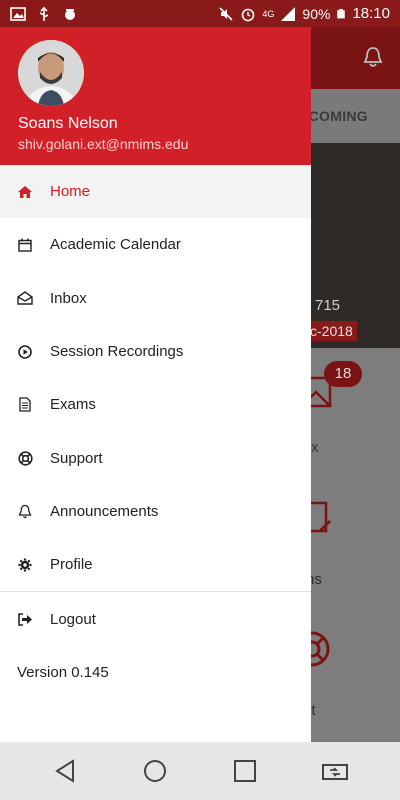  What do you see at coordinates (18, 13) in the screenshot?
I see `image-icon` at bounding box center [18, 13].